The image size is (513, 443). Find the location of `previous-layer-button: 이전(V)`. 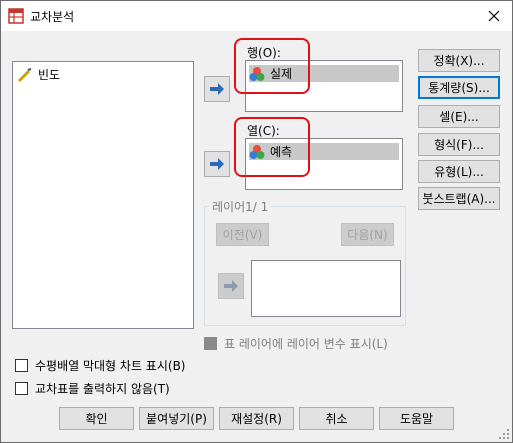

previous-layer-button: 이전(V) is located at coordinates (242, 234).